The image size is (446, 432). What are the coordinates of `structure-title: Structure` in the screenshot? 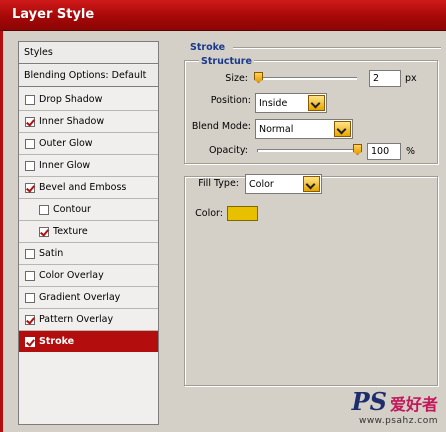 It's located at (226, 61).